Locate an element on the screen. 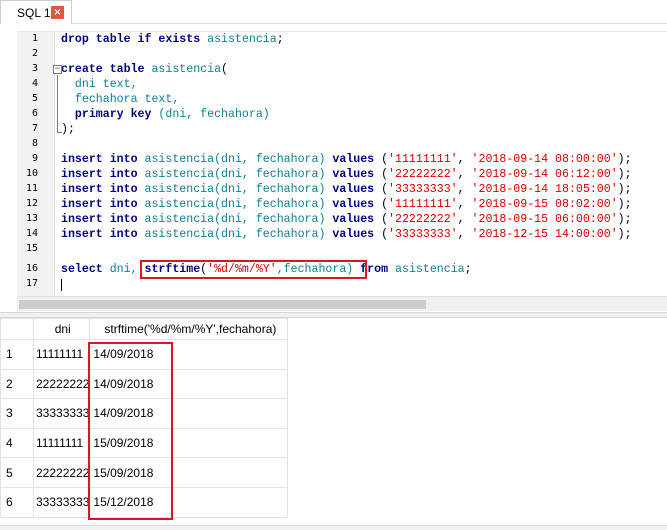  code-line: 4 dni text, is located at coordinates (342, 84).